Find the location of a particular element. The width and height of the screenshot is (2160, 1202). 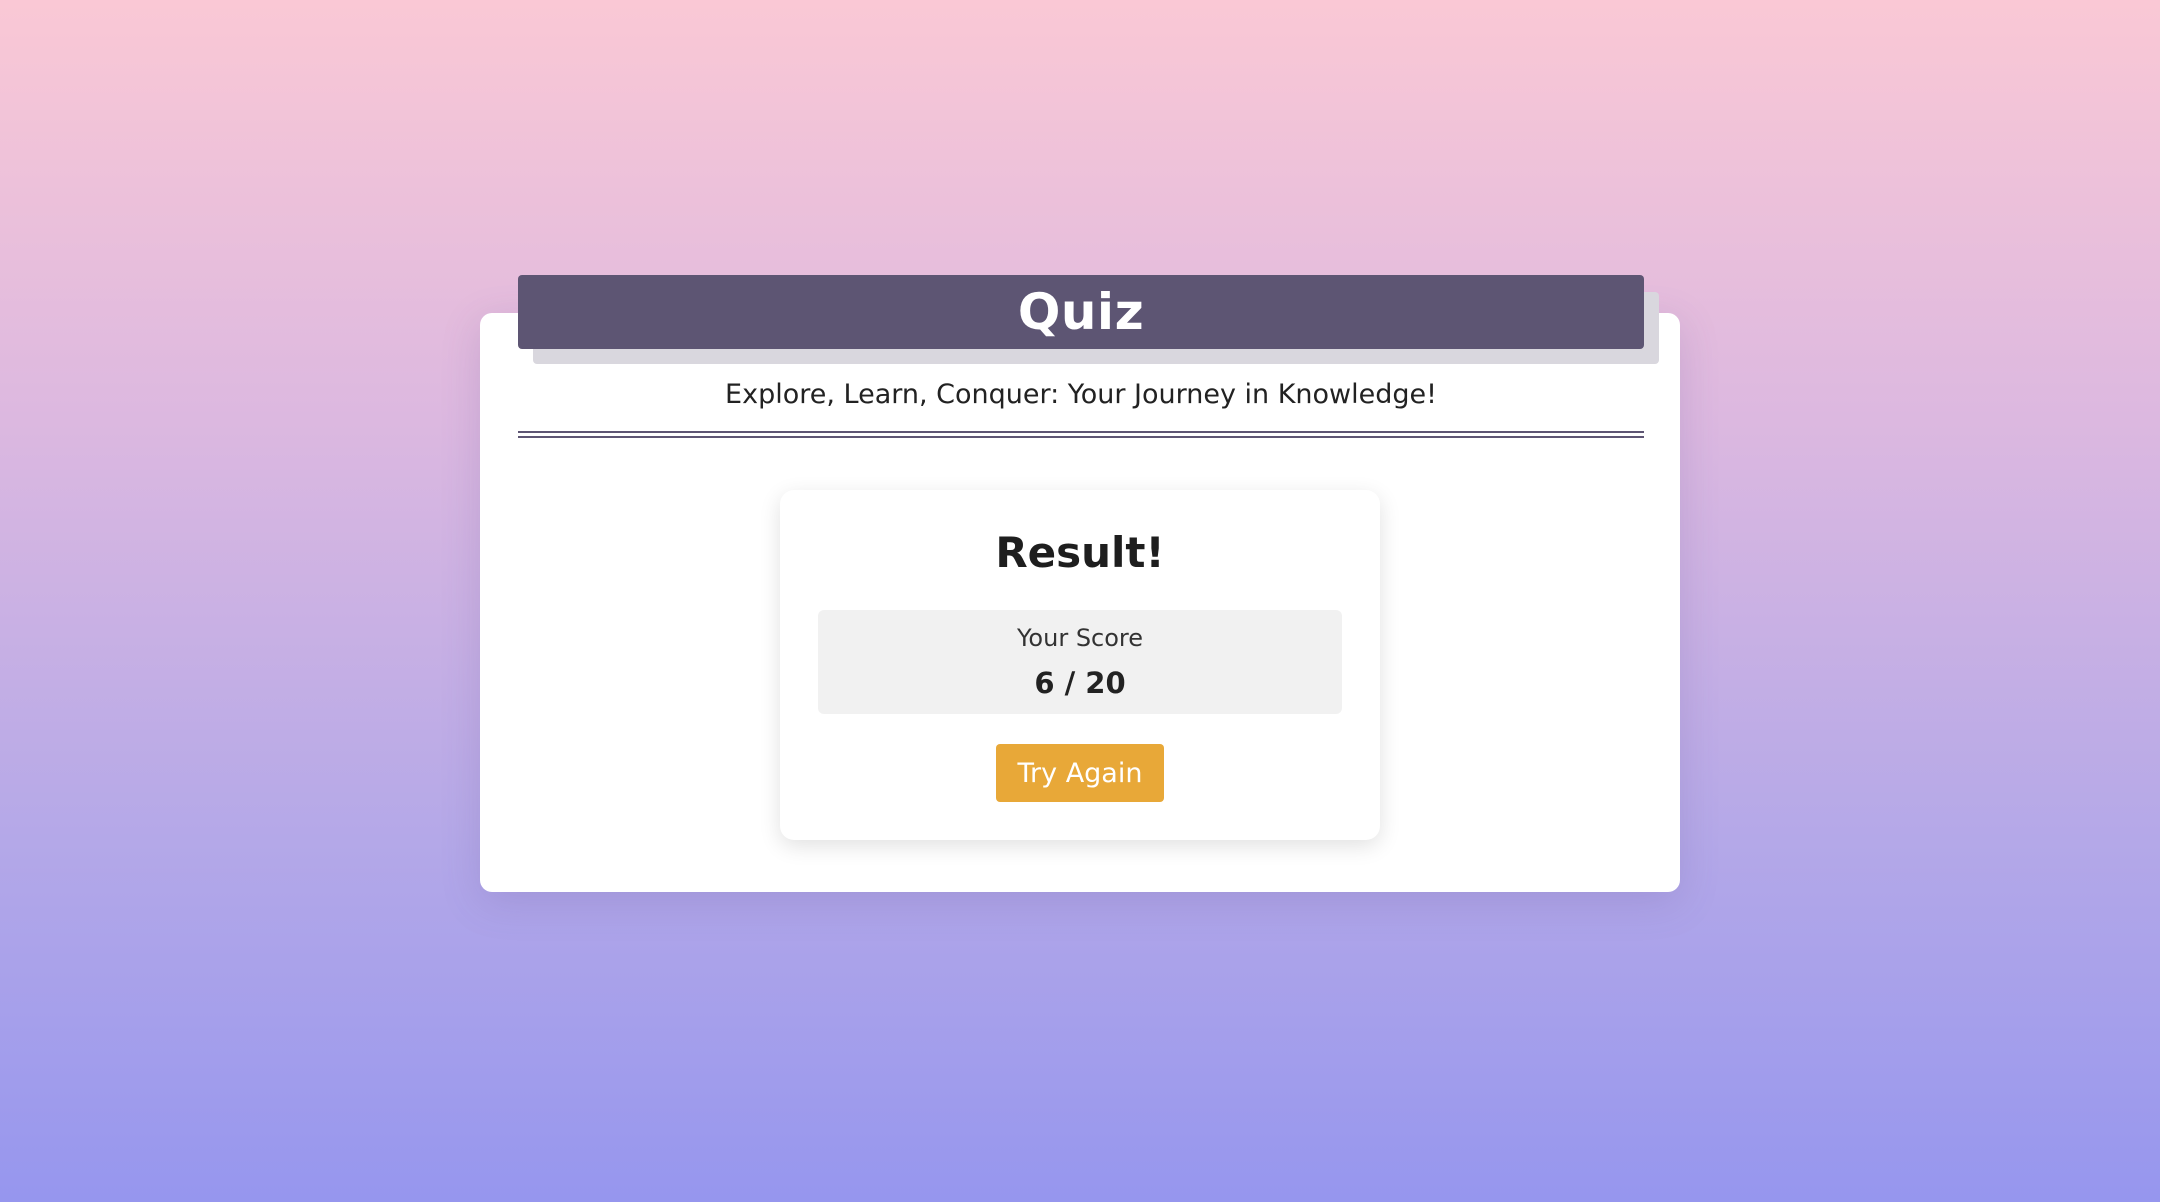

header-bar: Quiz is located at coordinates (1081, 312).